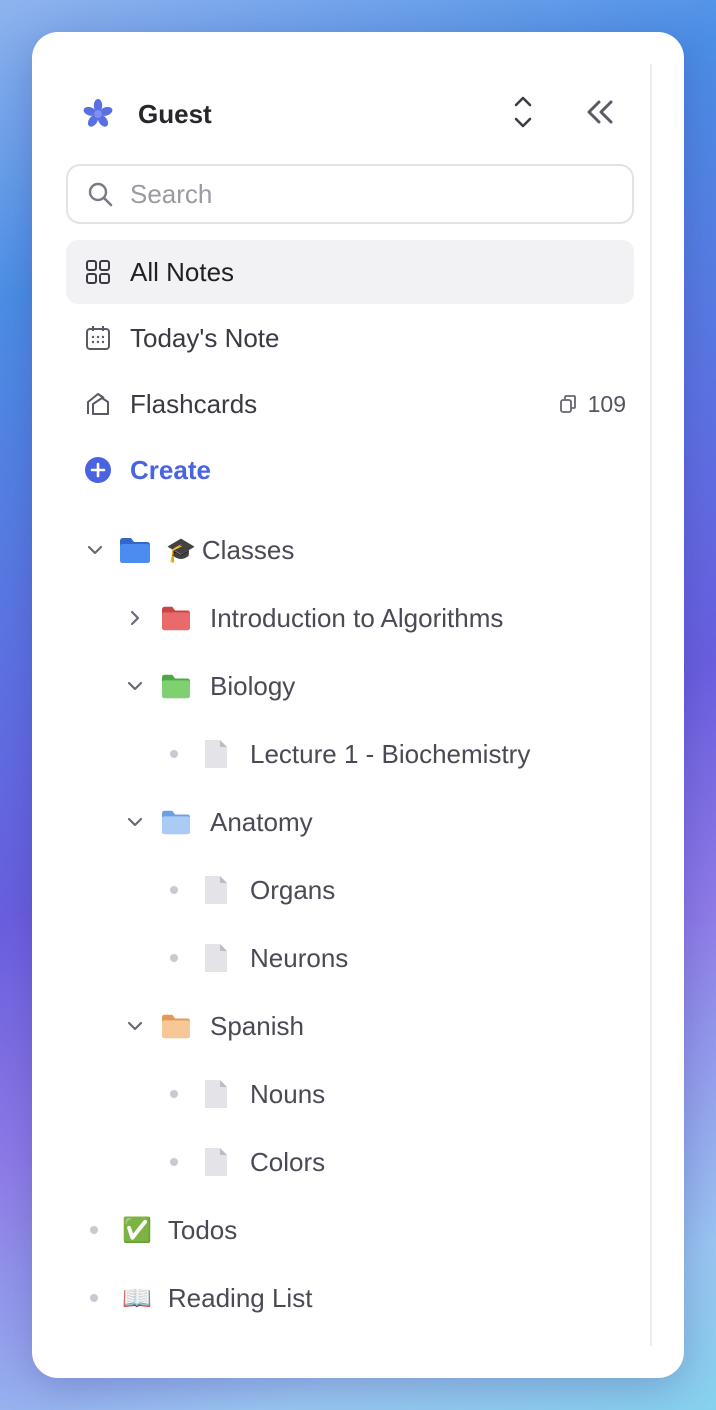 This screenshot has width=716, height=1410. Describe the element at coordinates (567, 404) in the screenshot. I see `cards-icon` at that location.